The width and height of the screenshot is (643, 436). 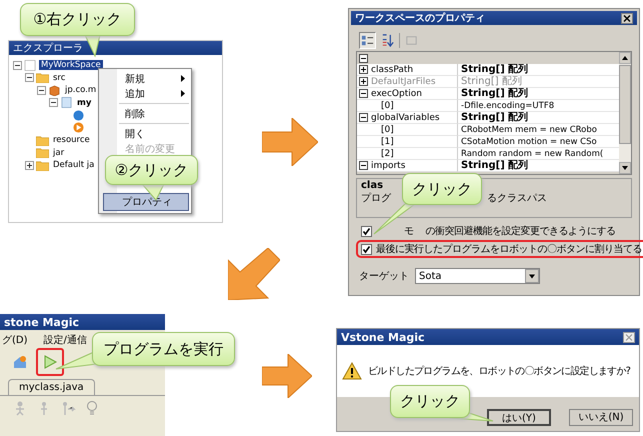 I want to click on dialog-title: Vstone Magic, so click(x=383, y=337).